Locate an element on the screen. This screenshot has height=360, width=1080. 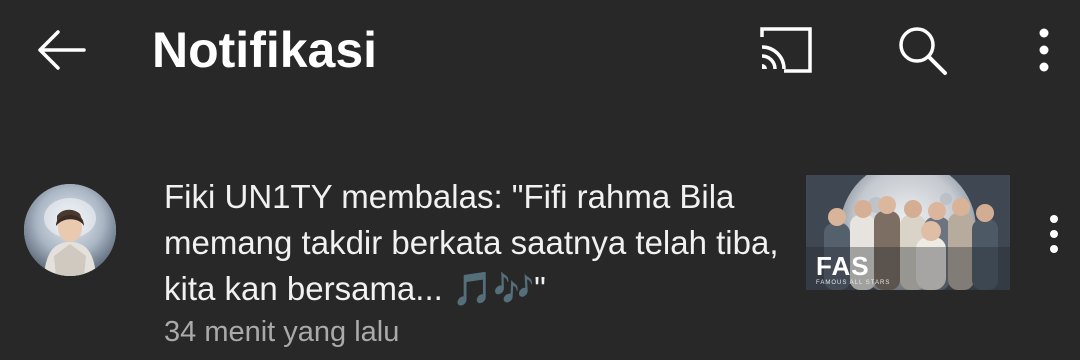
thumbnail-subtitle: FAMOUS ALL STARS is located at coordinates (853, 283).